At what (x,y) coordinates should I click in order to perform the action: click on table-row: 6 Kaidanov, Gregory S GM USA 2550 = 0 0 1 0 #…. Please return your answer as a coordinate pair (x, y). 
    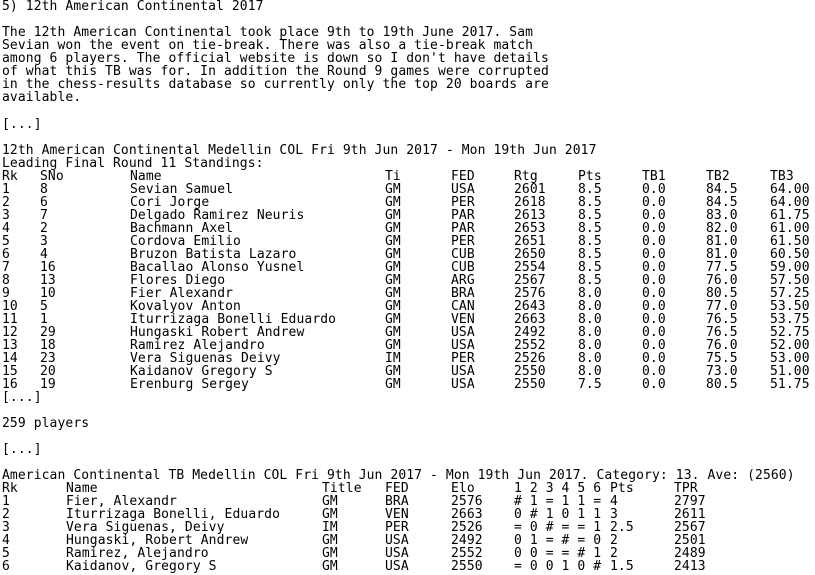
    Looking at the image, I should click on (407, 566).